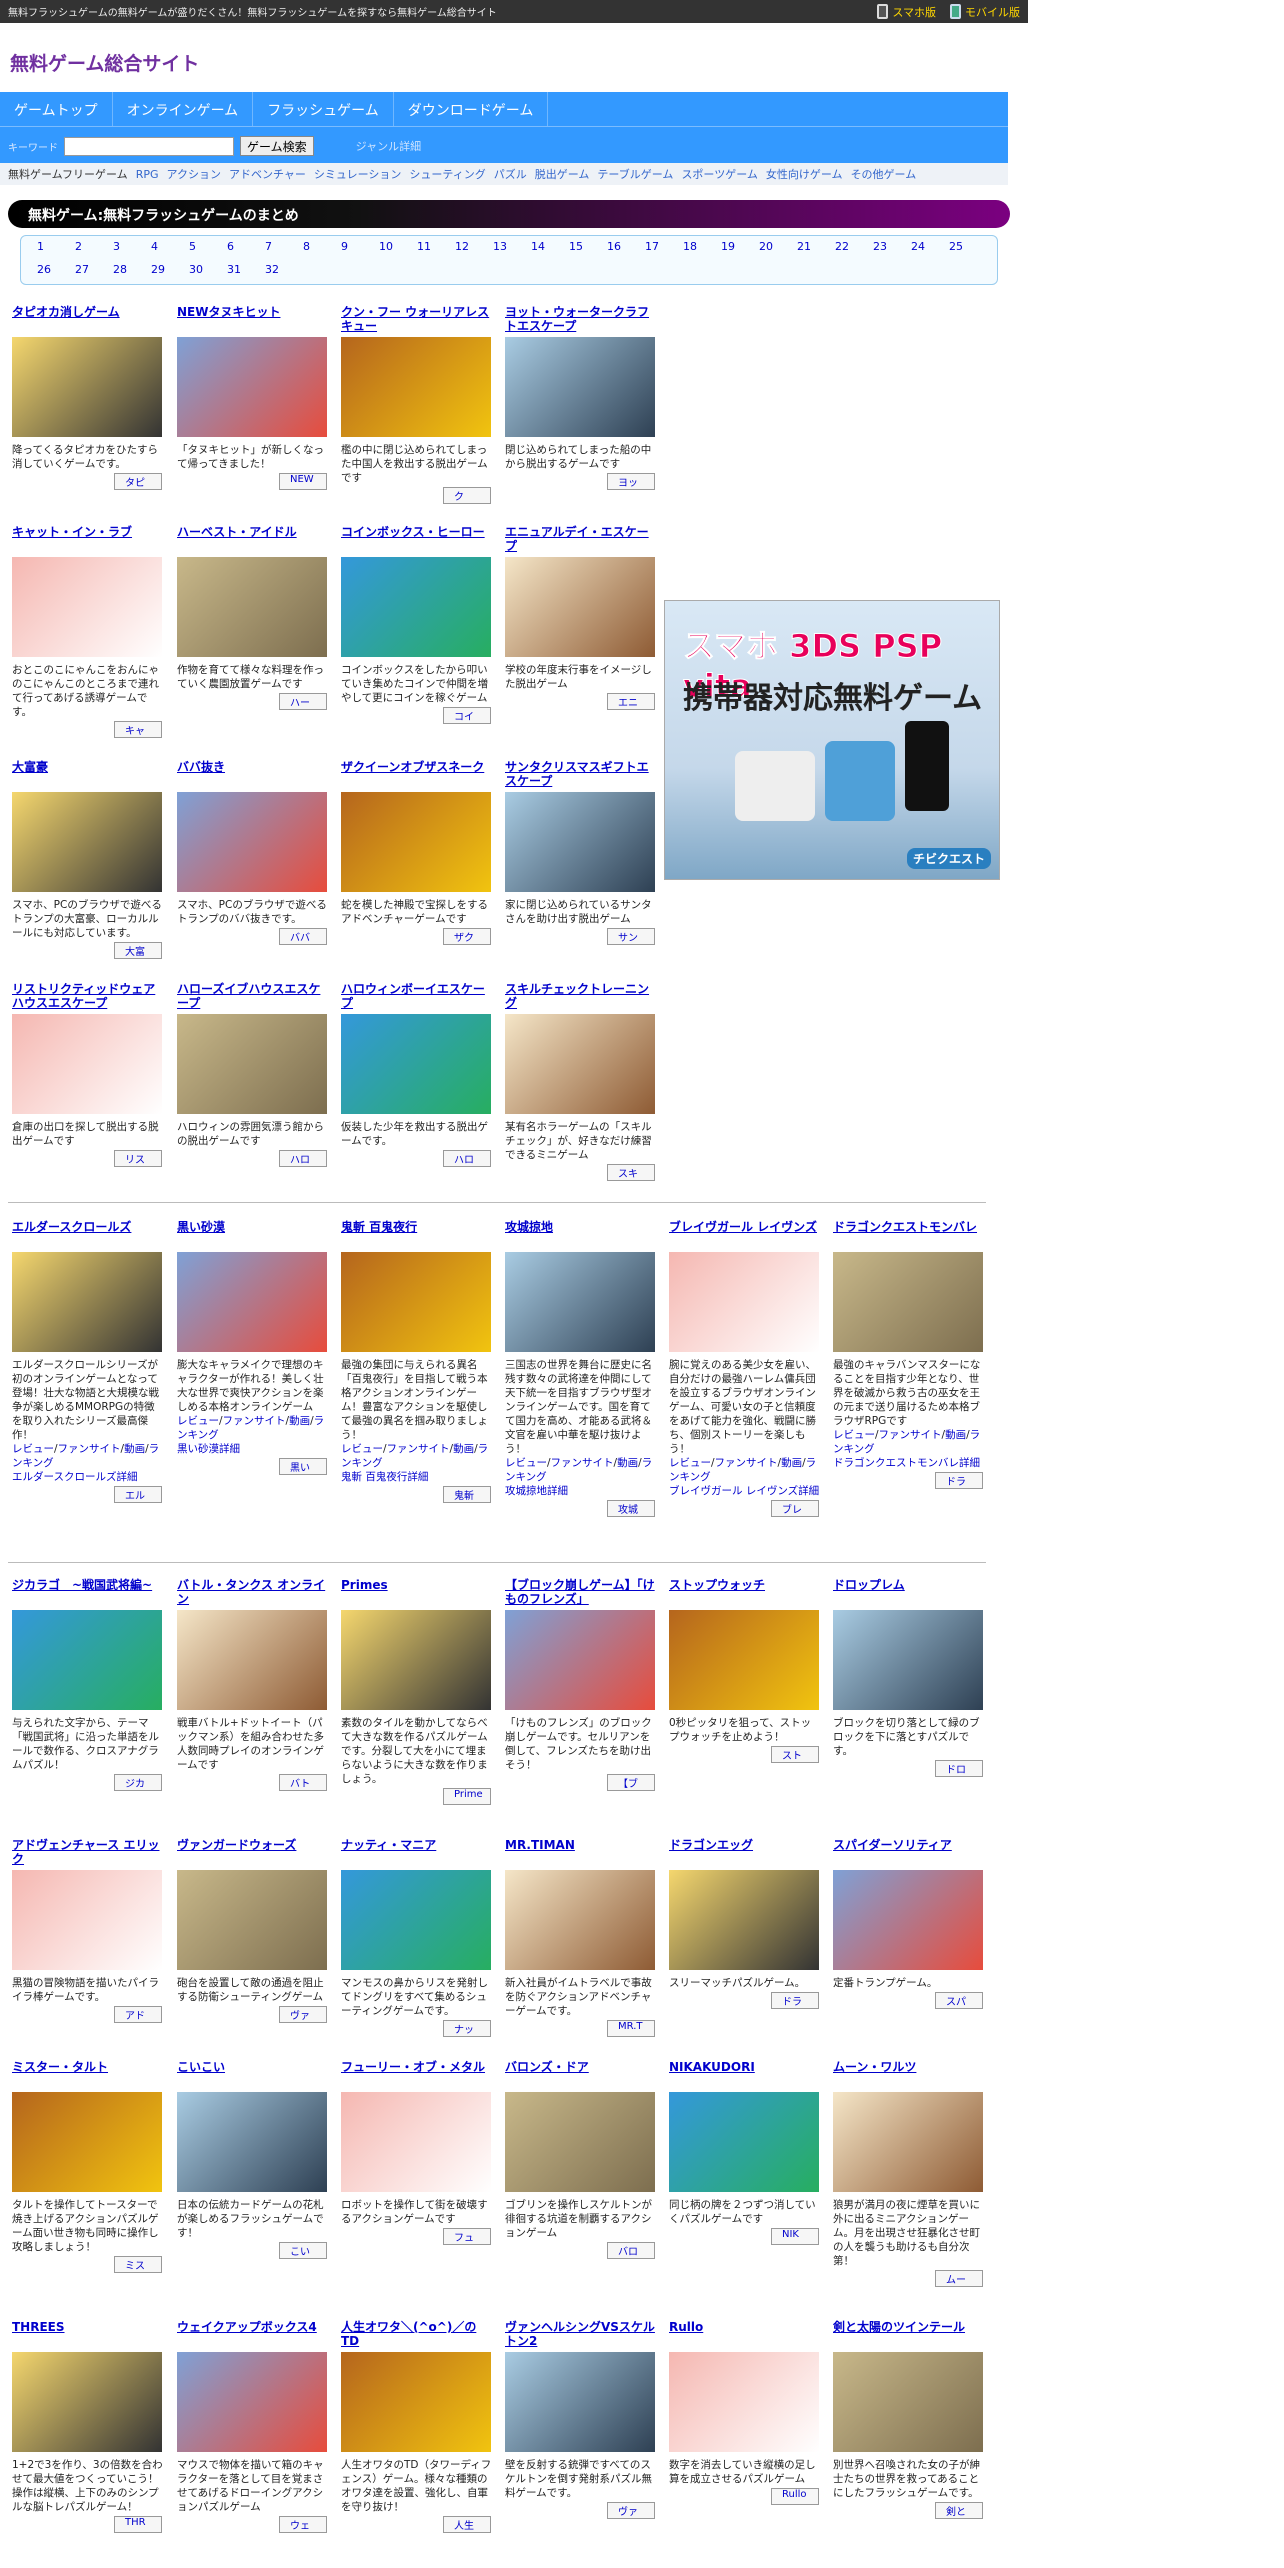 The height and width of the screenshot is (2568, 1284). Describe the element at coordinates (510, 174) in the screenshot. I see `category-puzzle: パズル` at that location.